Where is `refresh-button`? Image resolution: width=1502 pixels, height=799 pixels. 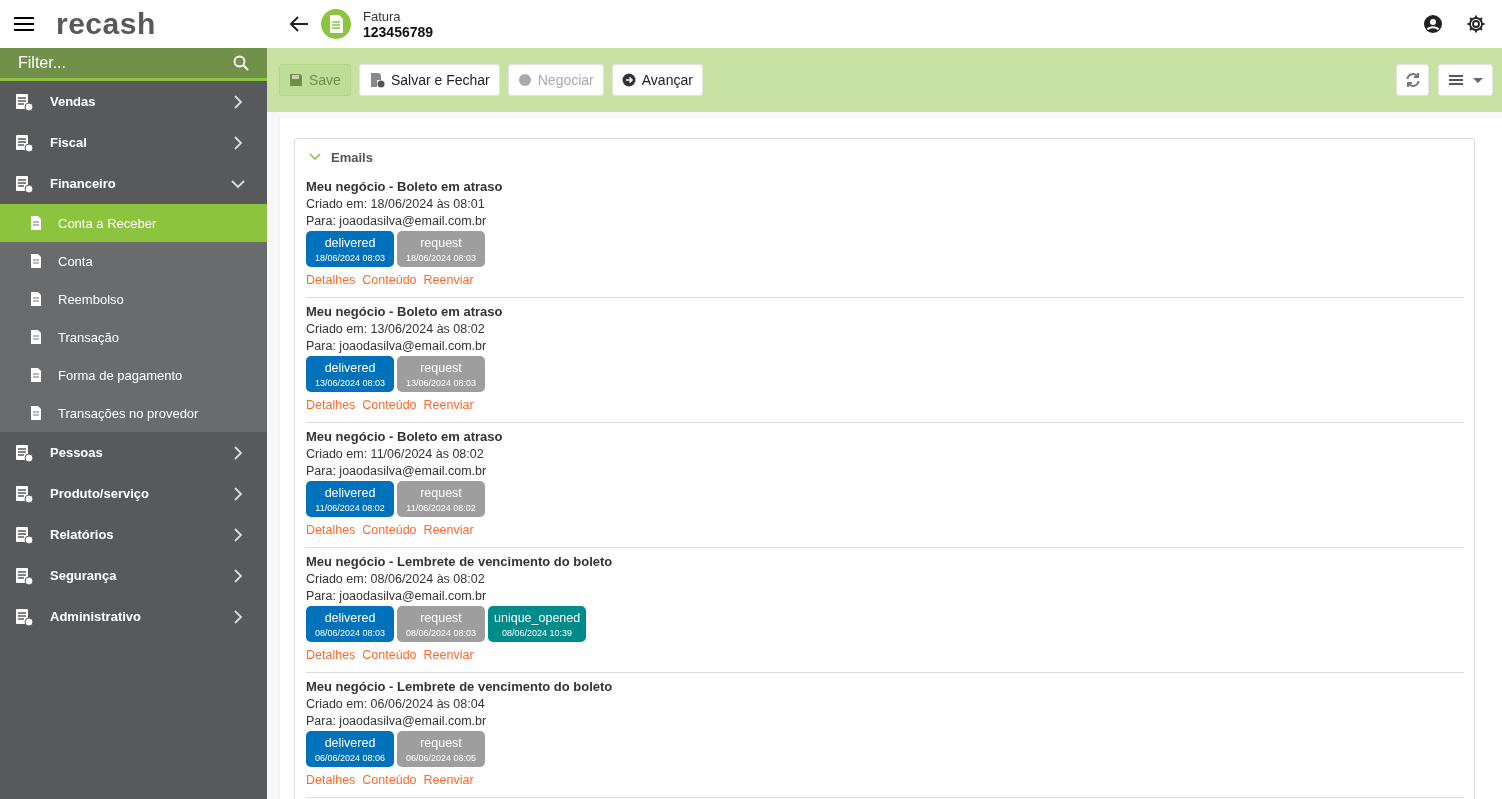 refresh-button is located at coordinates (1412, 80).